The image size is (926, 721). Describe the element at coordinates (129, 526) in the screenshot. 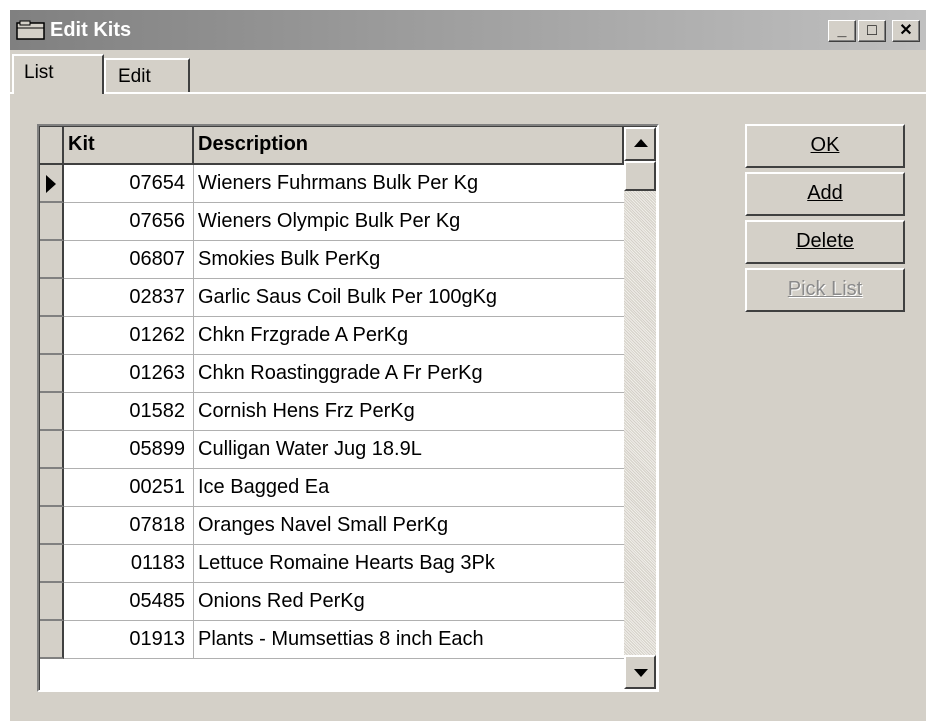

I see `kit-cell: 07818` at that location.